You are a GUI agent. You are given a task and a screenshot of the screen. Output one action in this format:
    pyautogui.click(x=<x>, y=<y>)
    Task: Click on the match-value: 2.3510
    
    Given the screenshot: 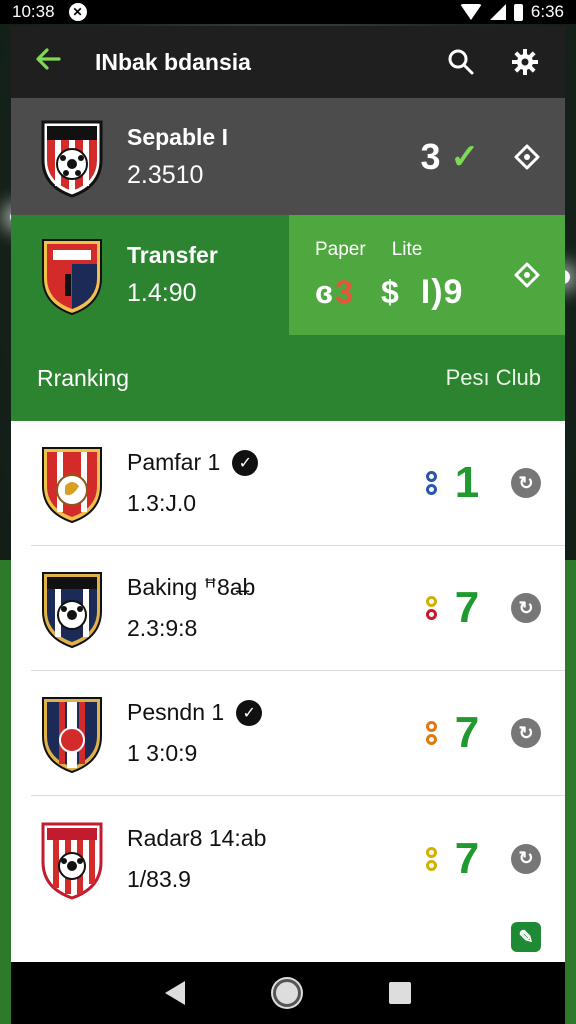 What is the action you would take?
    pyautogui.click(x=165, y=174)
    